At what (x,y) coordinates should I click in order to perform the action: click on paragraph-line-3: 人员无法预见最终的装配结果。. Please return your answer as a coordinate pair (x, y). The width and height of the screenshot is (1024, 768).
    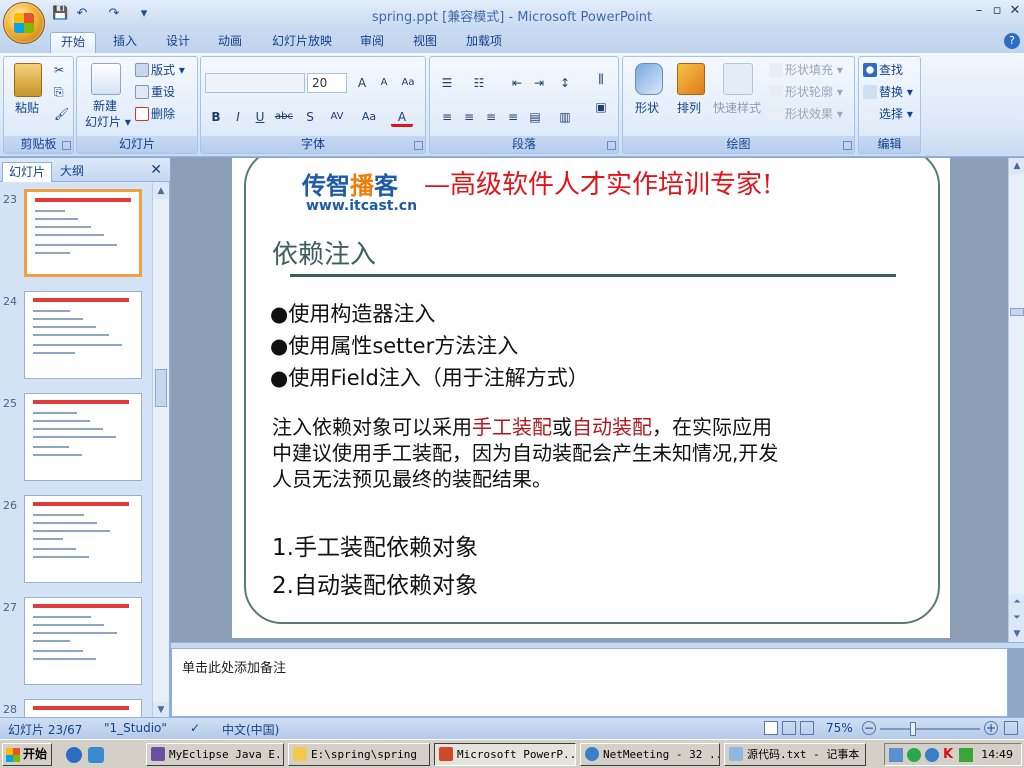
    Looking at the image, I should click on (412, 479).